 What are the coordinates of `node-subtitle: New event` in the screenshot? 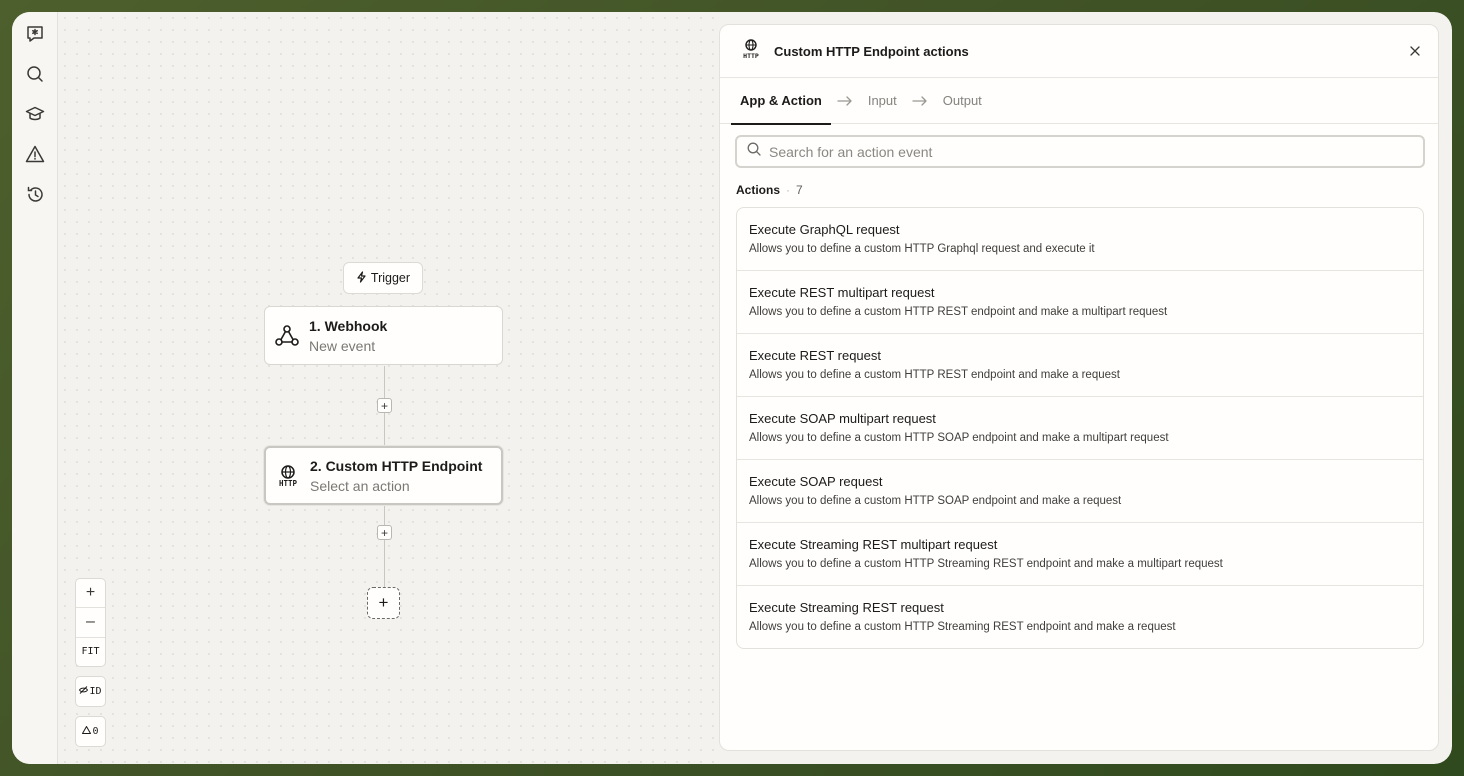 It's located at (342, 345).